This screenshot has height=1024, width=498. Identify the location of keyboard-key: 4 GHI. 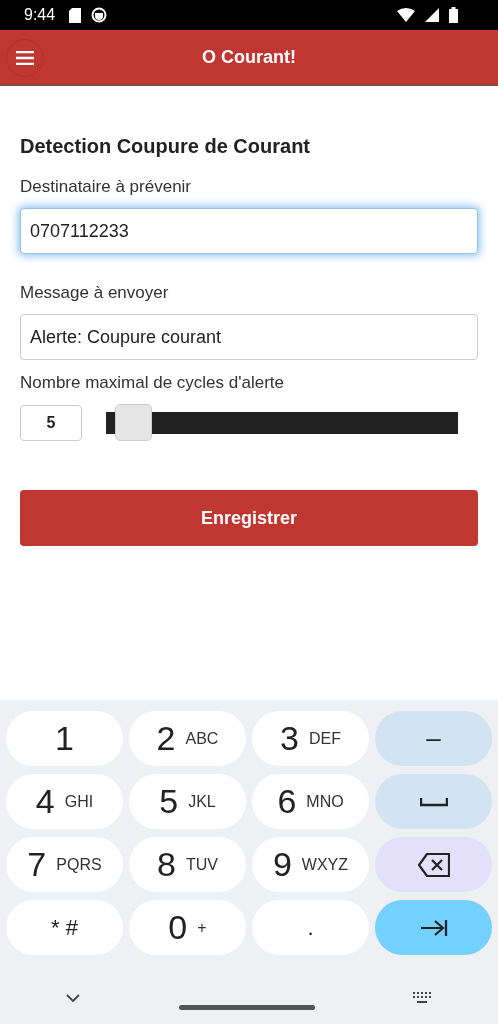
(64, 801).